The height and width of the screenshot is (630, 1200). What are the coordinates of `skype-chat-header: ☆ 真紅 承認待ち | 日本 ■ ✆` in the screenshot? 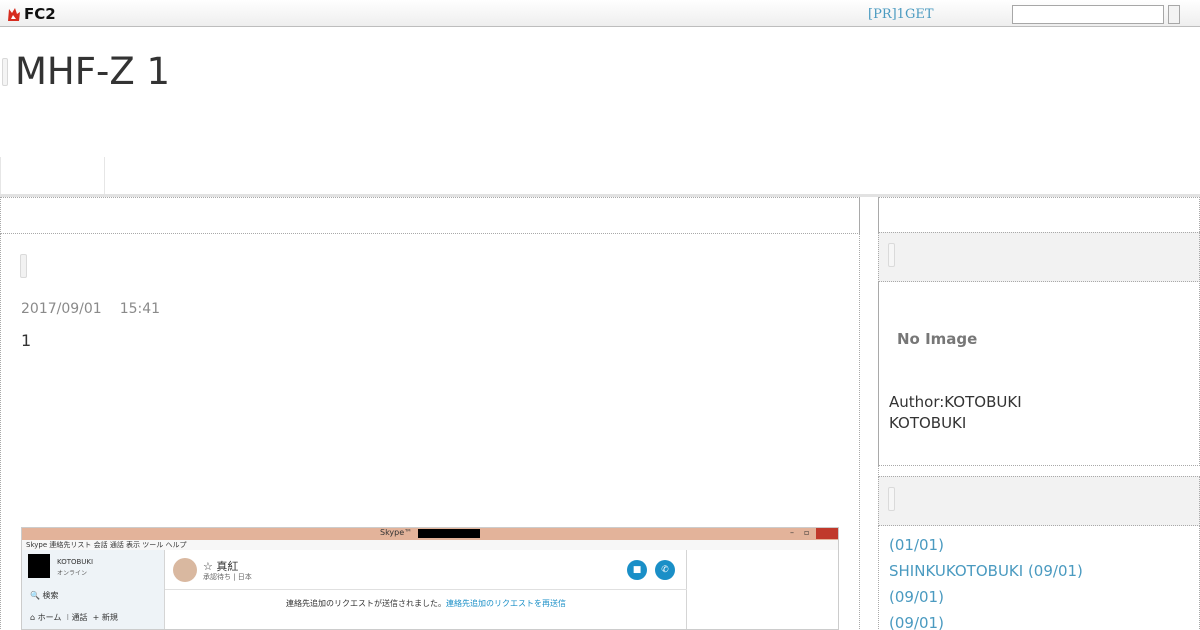 It's located at (426, 570).